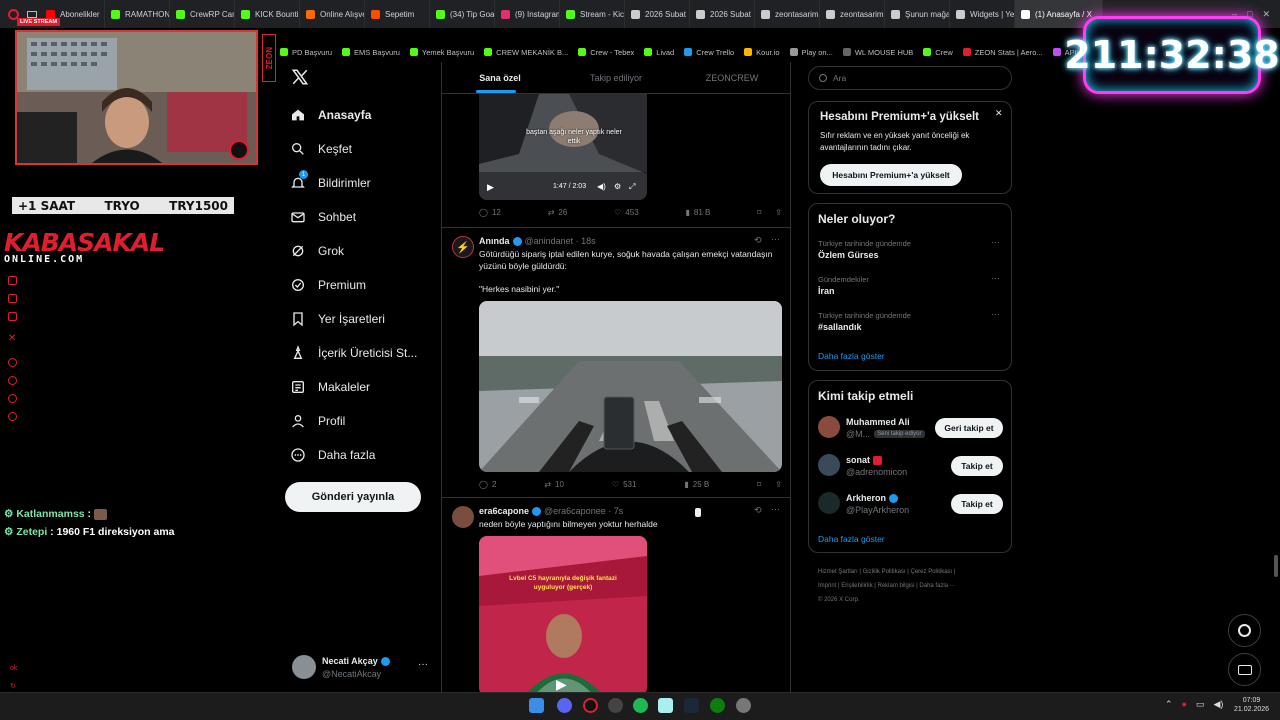 The height and width of the screenshot is (720, 1280). What do you see at coordinates (969, 428) in the screenshot?
I see `follow-button: Geri takip et` at bounding box center [969, 428].